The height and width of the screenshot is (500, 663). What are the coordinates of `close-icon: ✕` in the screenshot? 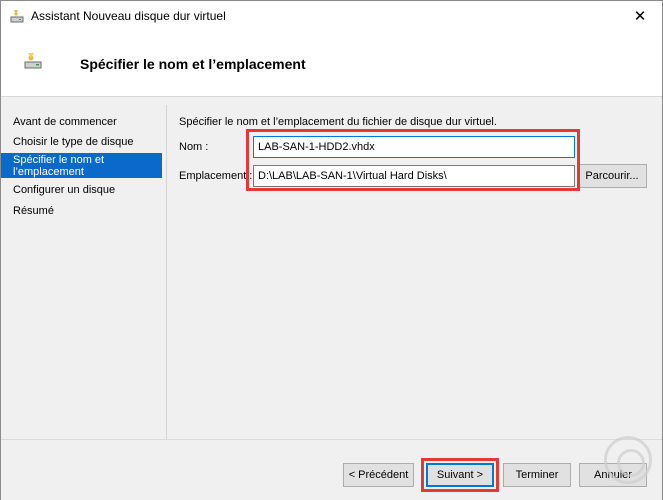 It's located at (640, 16).